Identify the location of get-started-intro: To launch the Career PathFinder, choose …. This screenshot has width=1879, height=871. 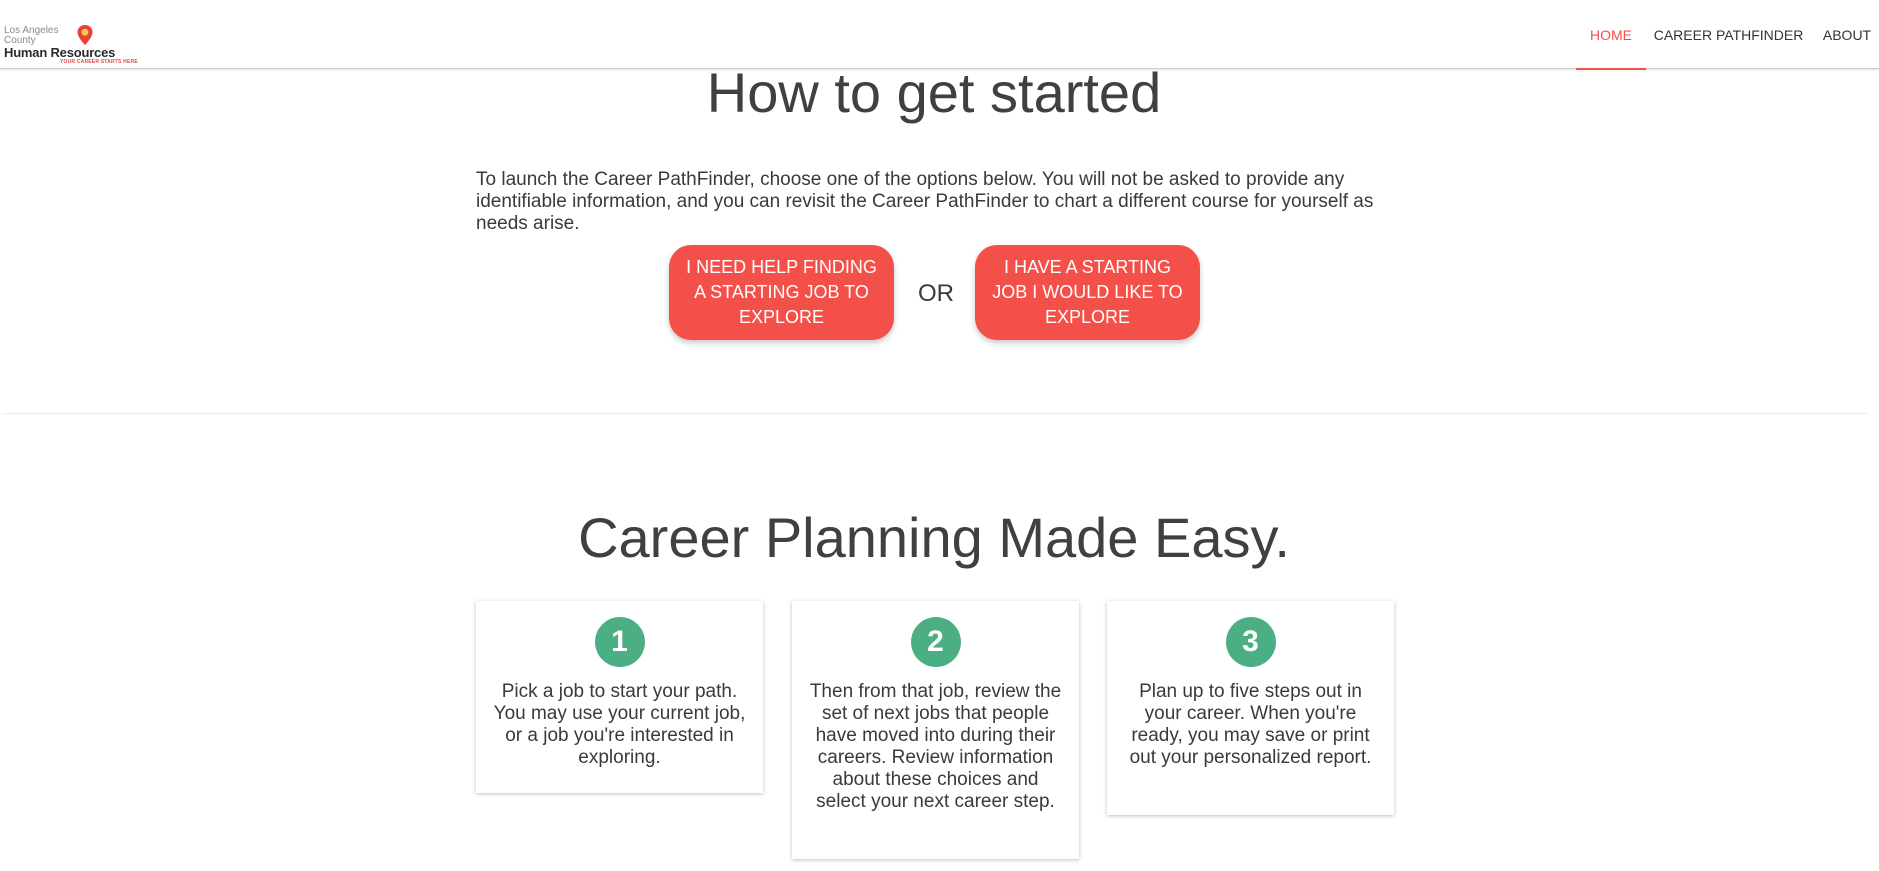
(925, 201).